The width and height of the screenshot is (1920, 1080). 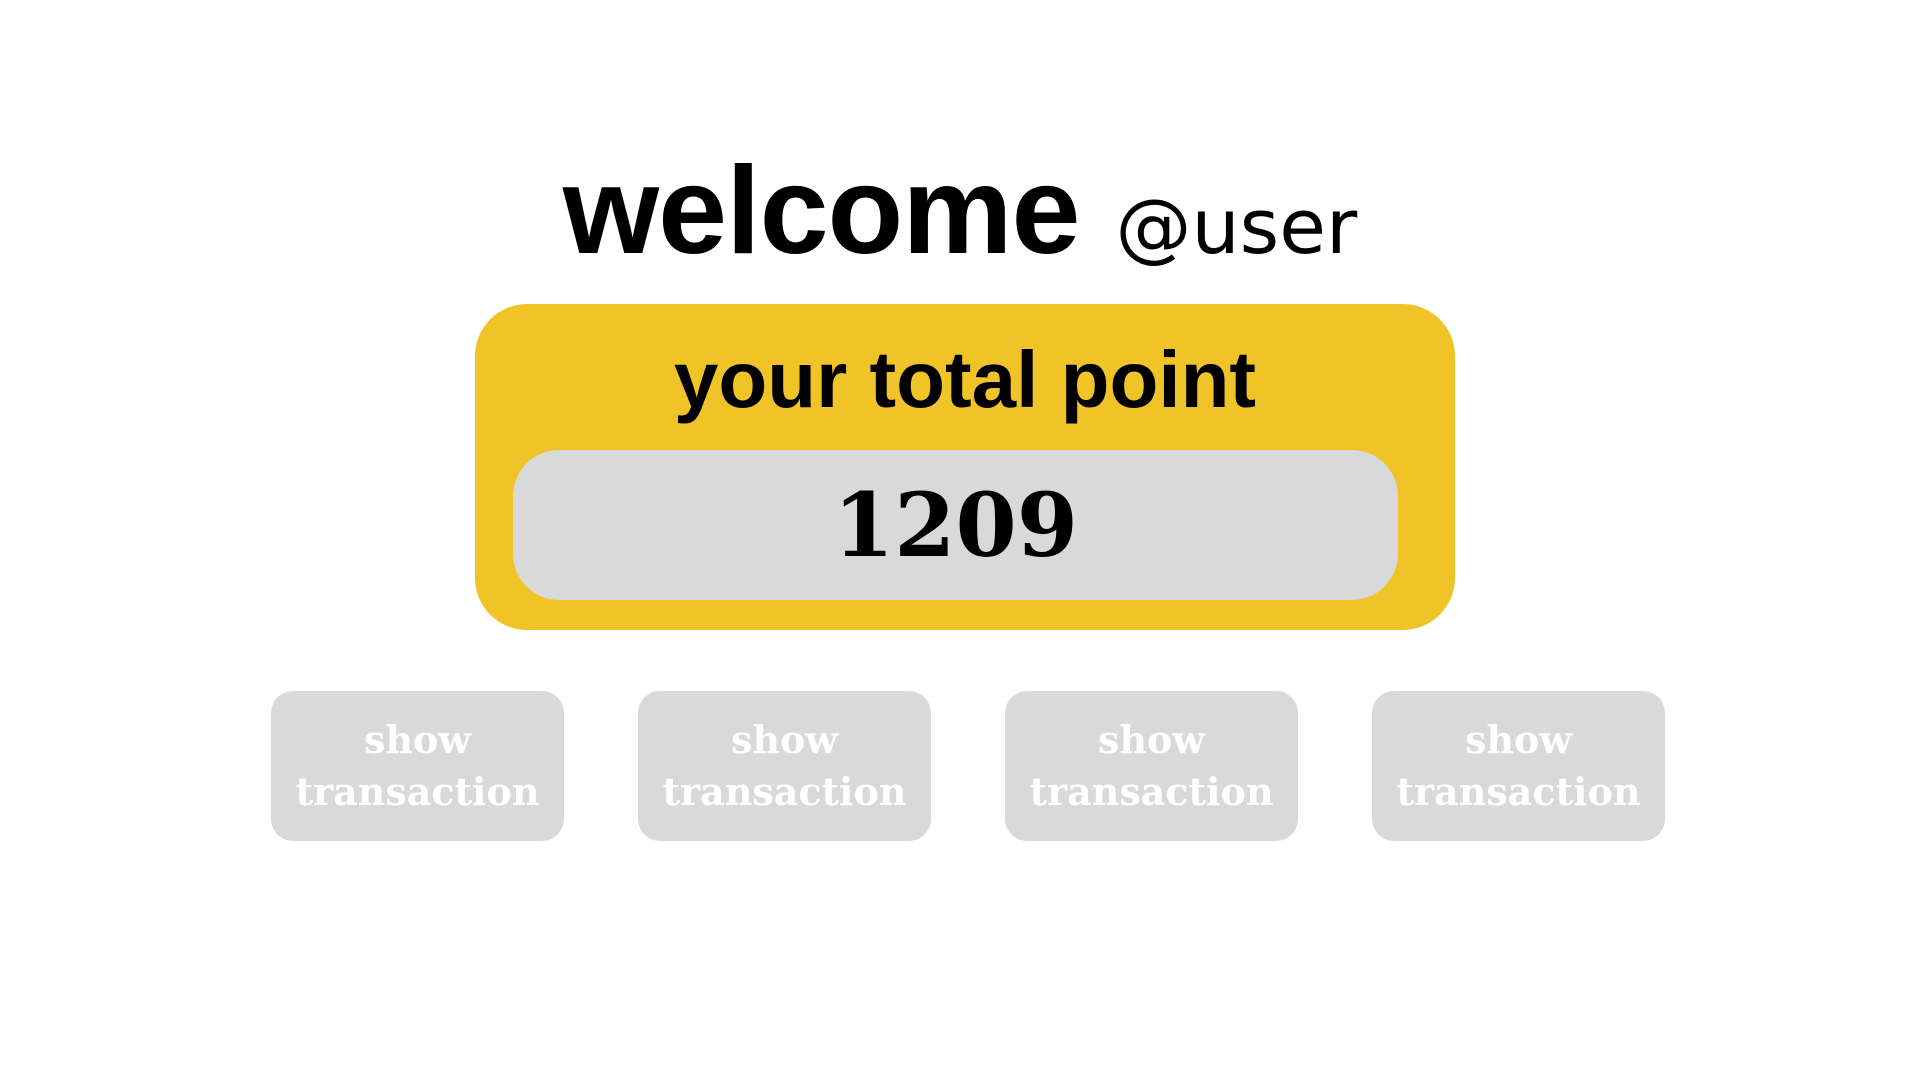 I want to click on show-transaction-button-1: show transaction, so click(x=417, y=766).